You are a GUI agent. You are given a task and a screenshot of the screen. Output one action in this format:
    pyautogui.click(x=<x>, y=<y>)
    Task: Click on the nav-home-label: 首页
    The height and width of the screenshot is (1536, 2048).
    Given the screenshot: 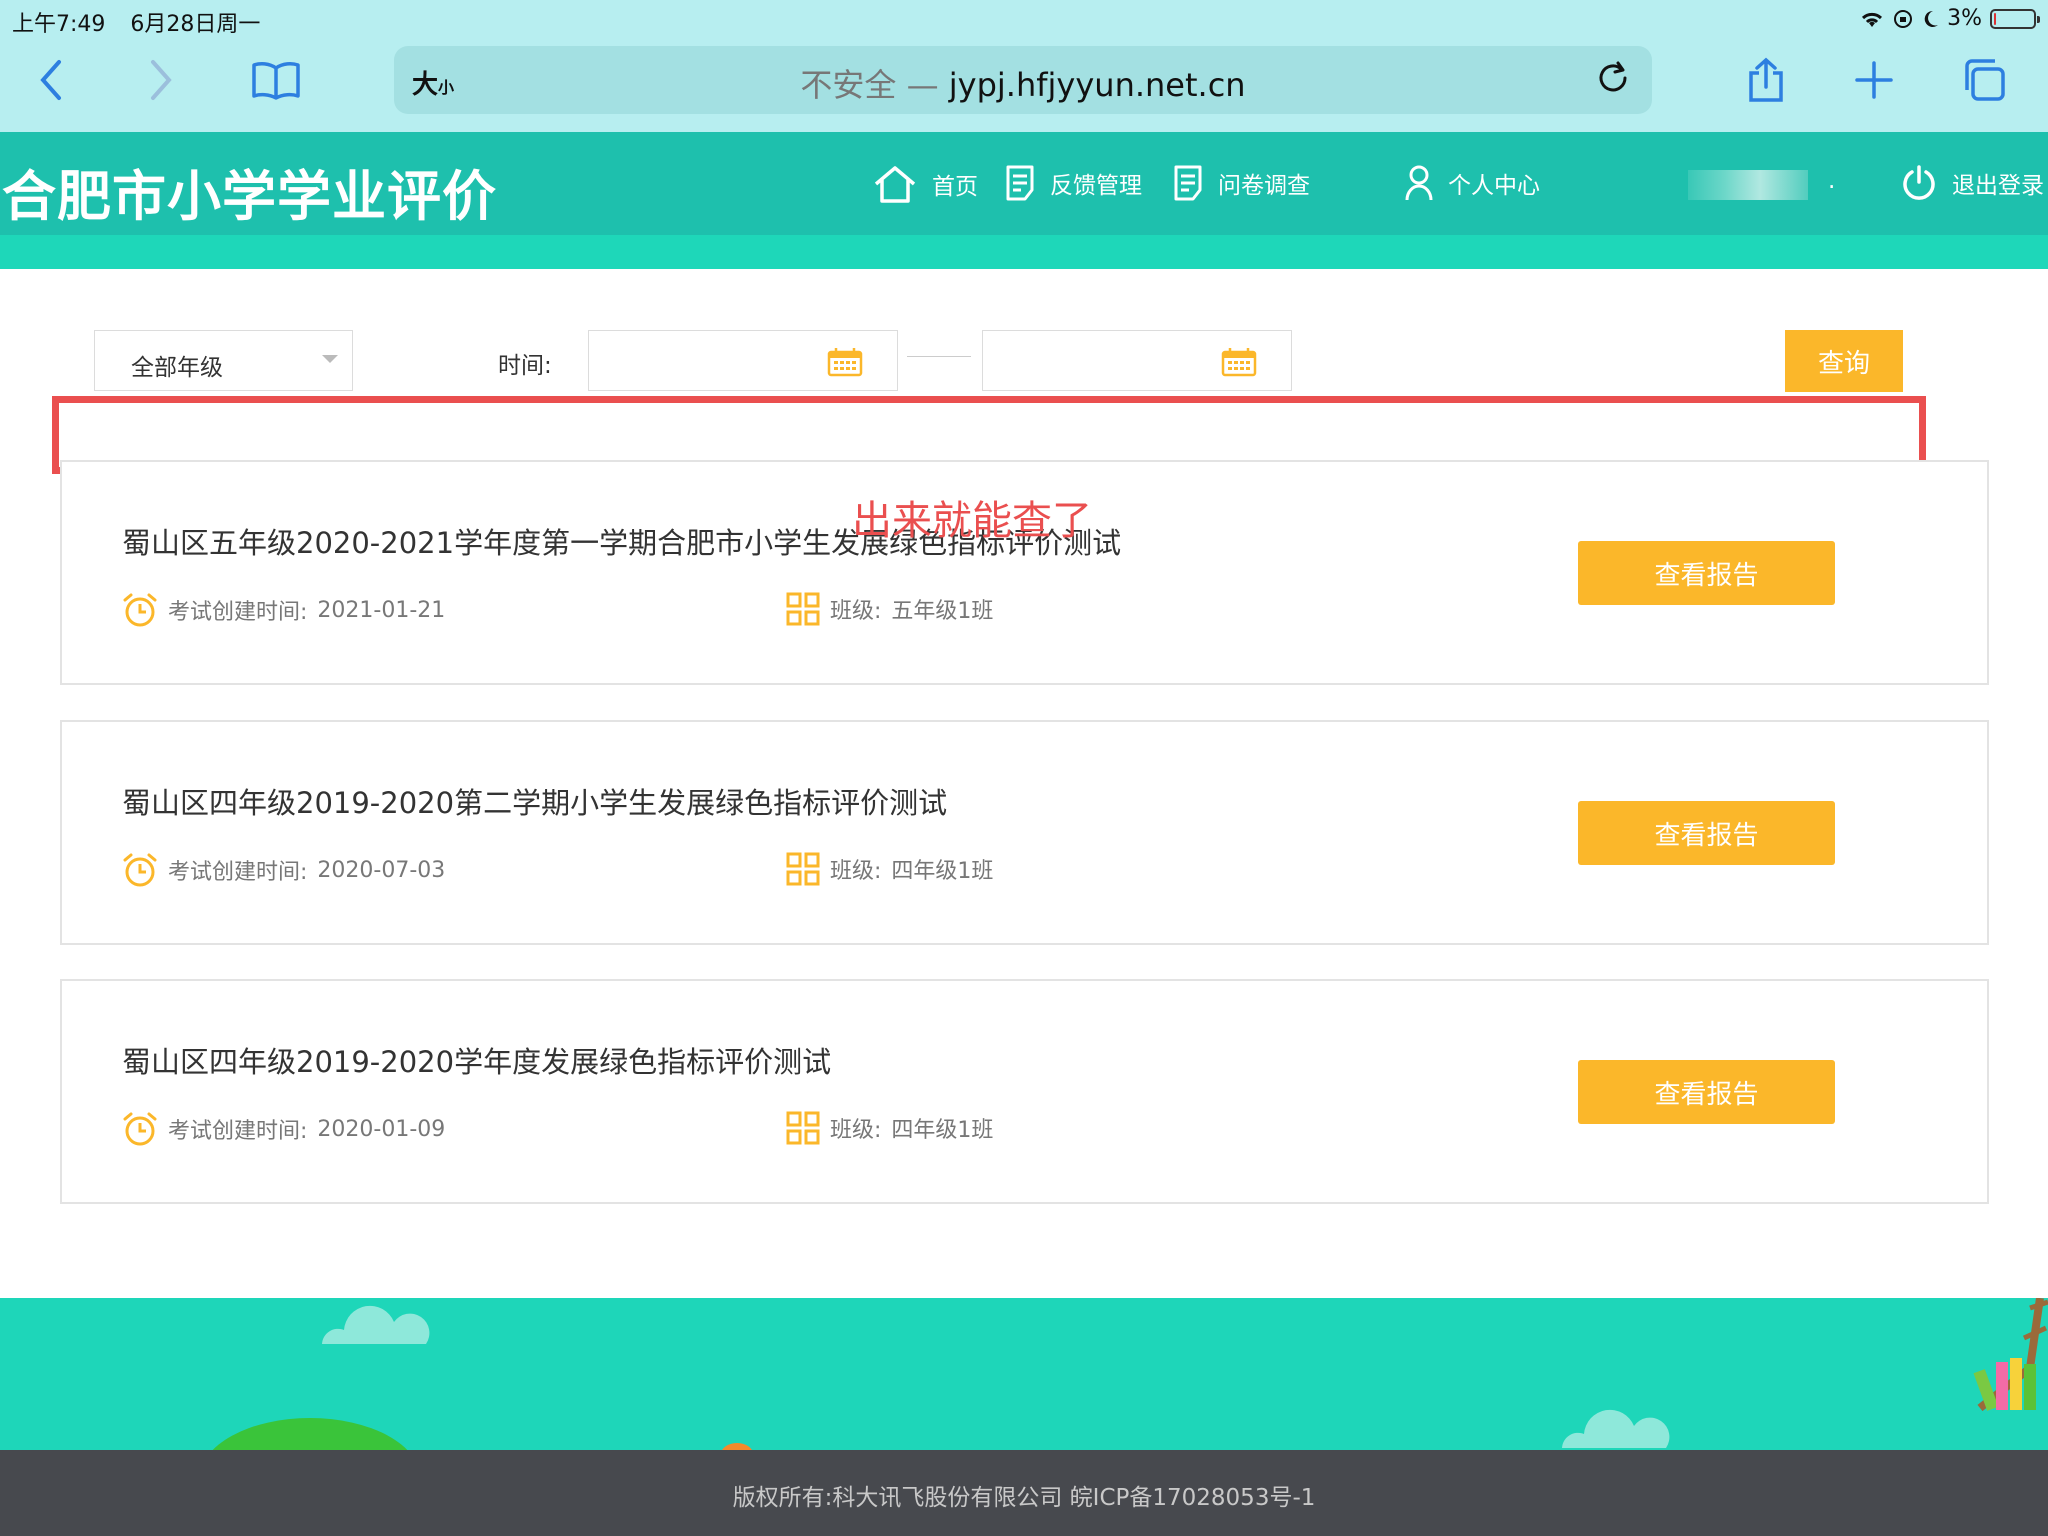 What is the action you would take?
    pyautogui.click(x=955, y=187)
    